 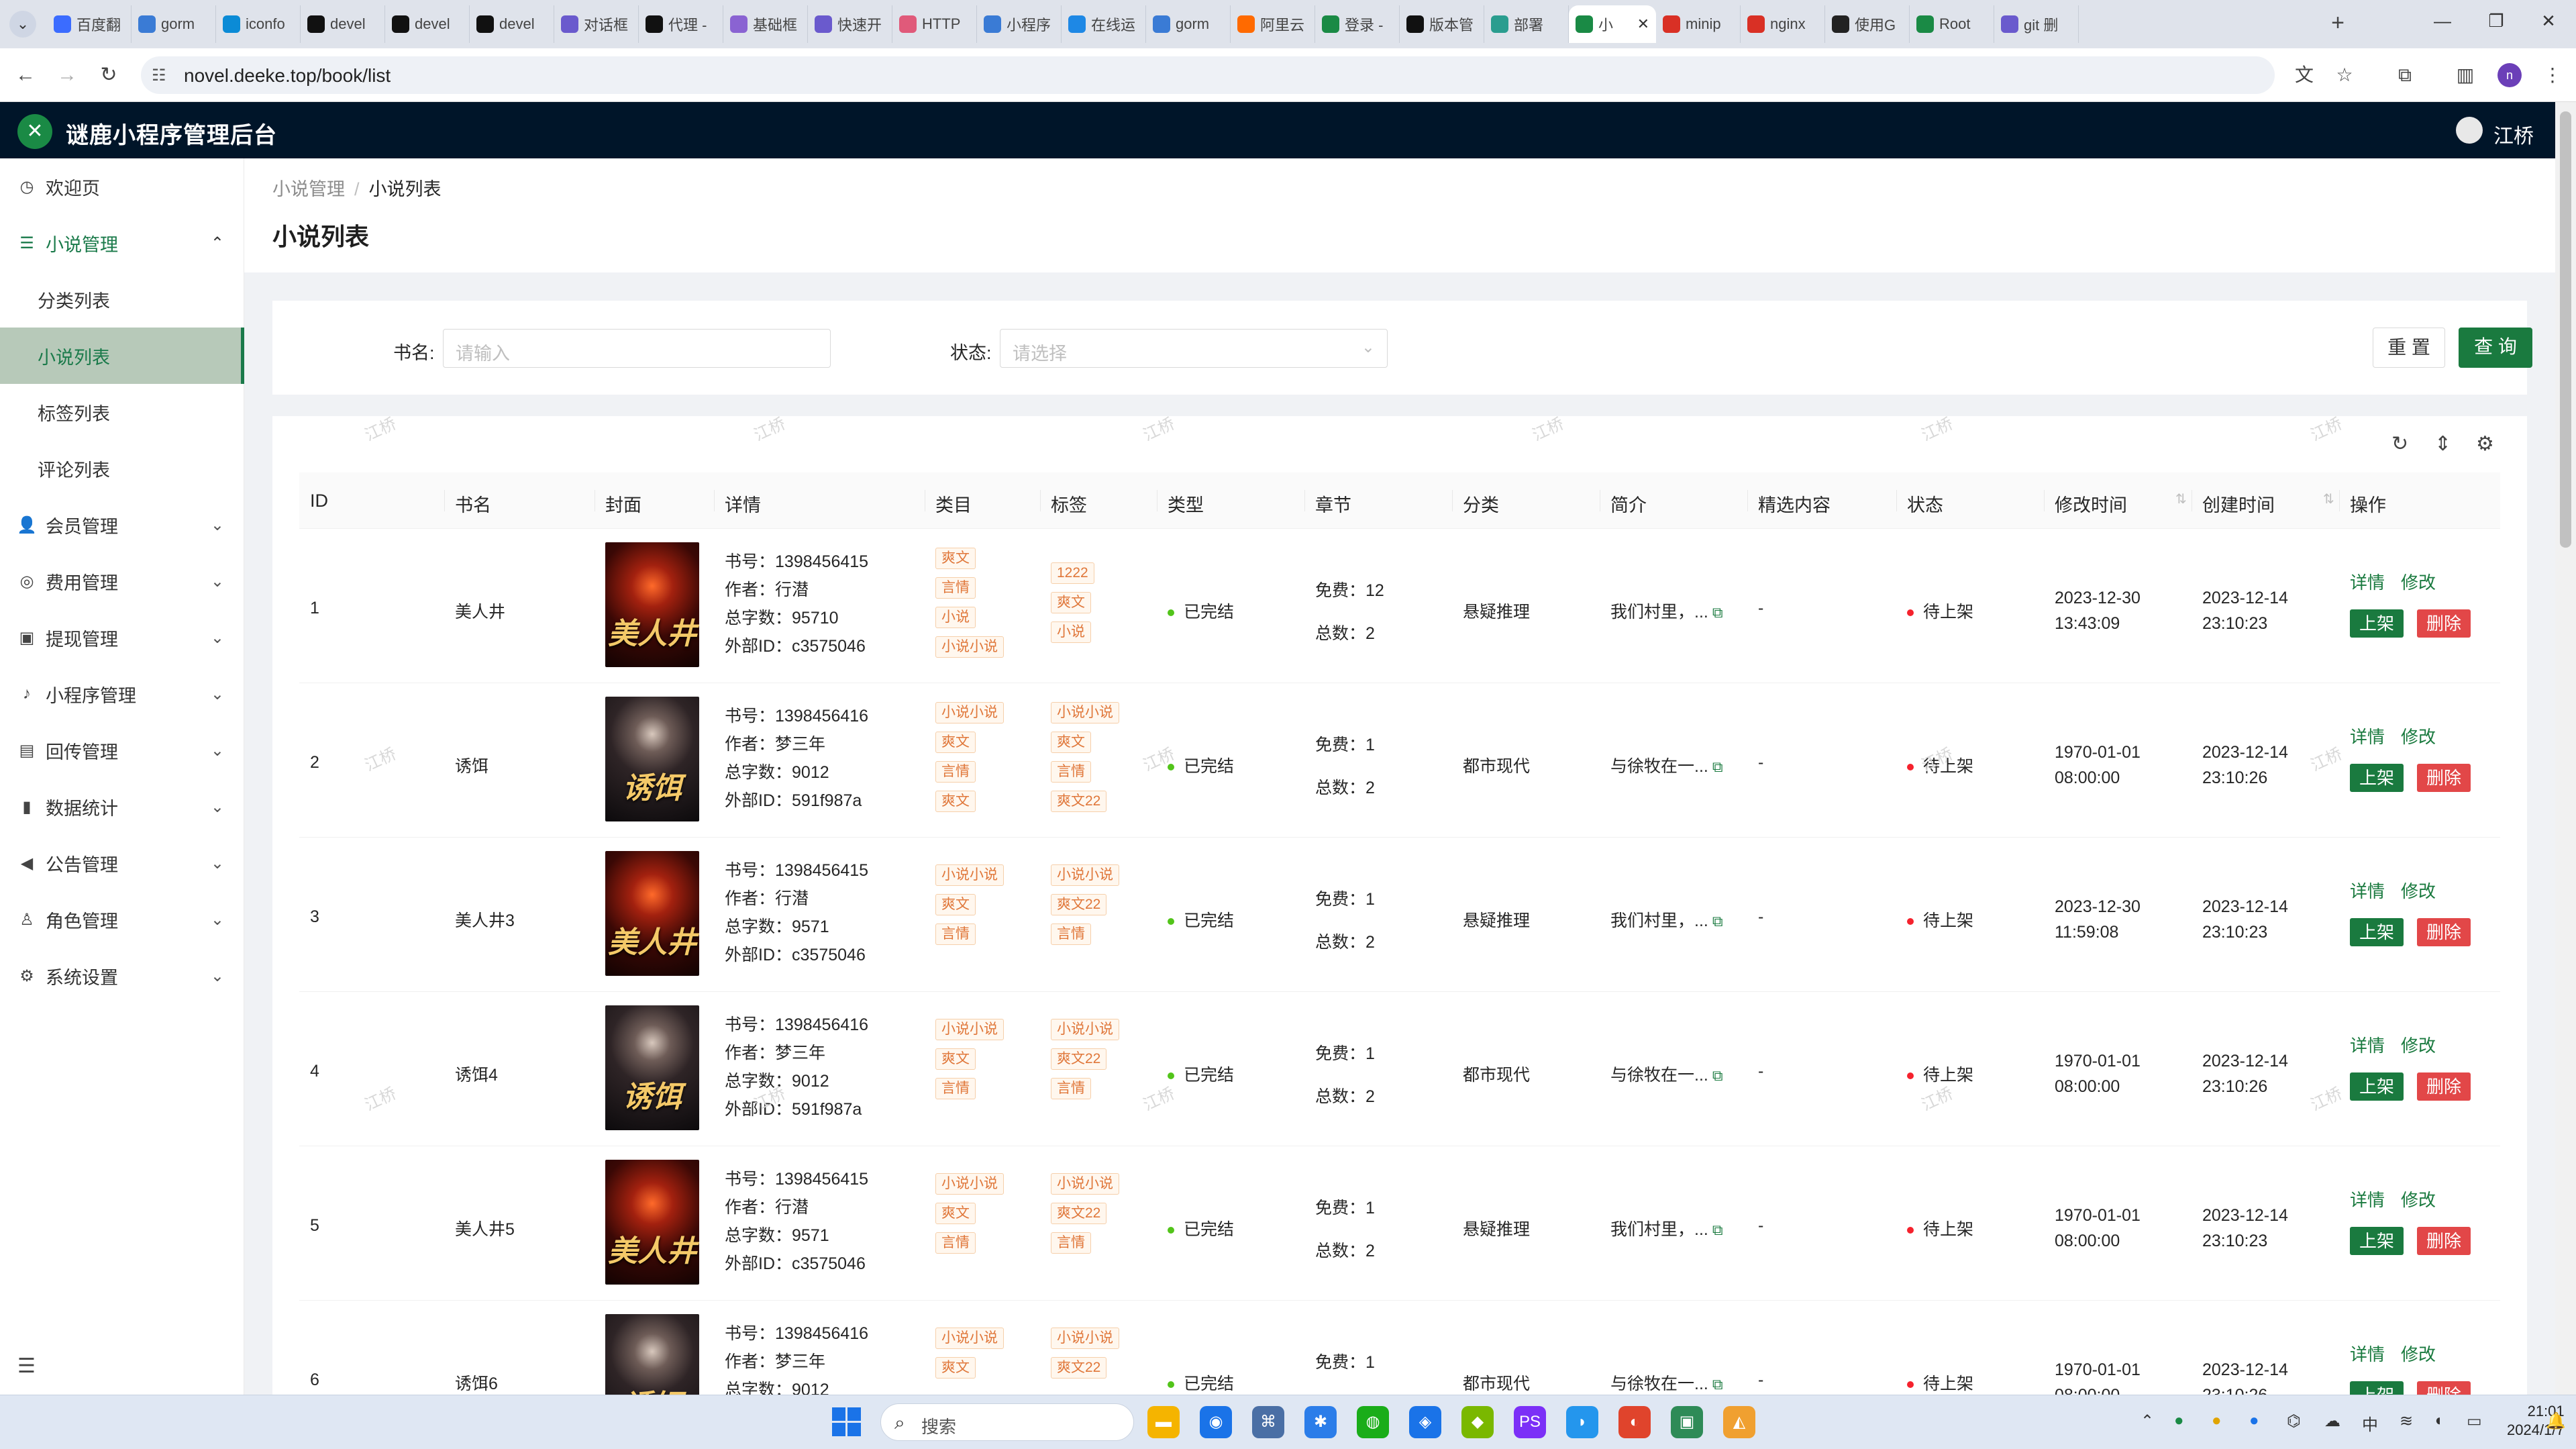 What do you see at coordinates (2438, 1420) in the screenshot?
I see `volume-icon: ◖` at bounding box center [2438, 1420].